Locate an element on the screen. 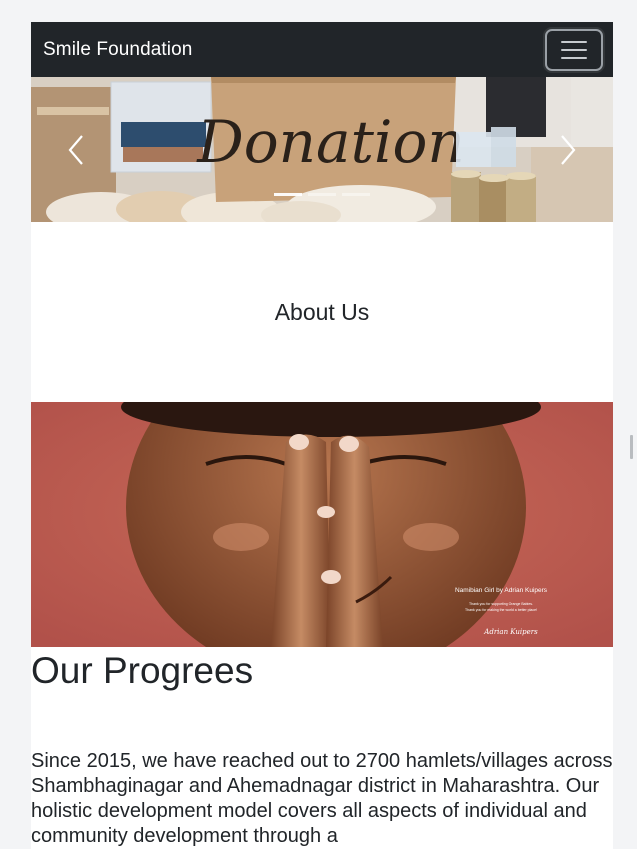 Image resolution: width=637 pixels, height=849 pixels. about-heading: About Us is located at coordinates (322, 311).